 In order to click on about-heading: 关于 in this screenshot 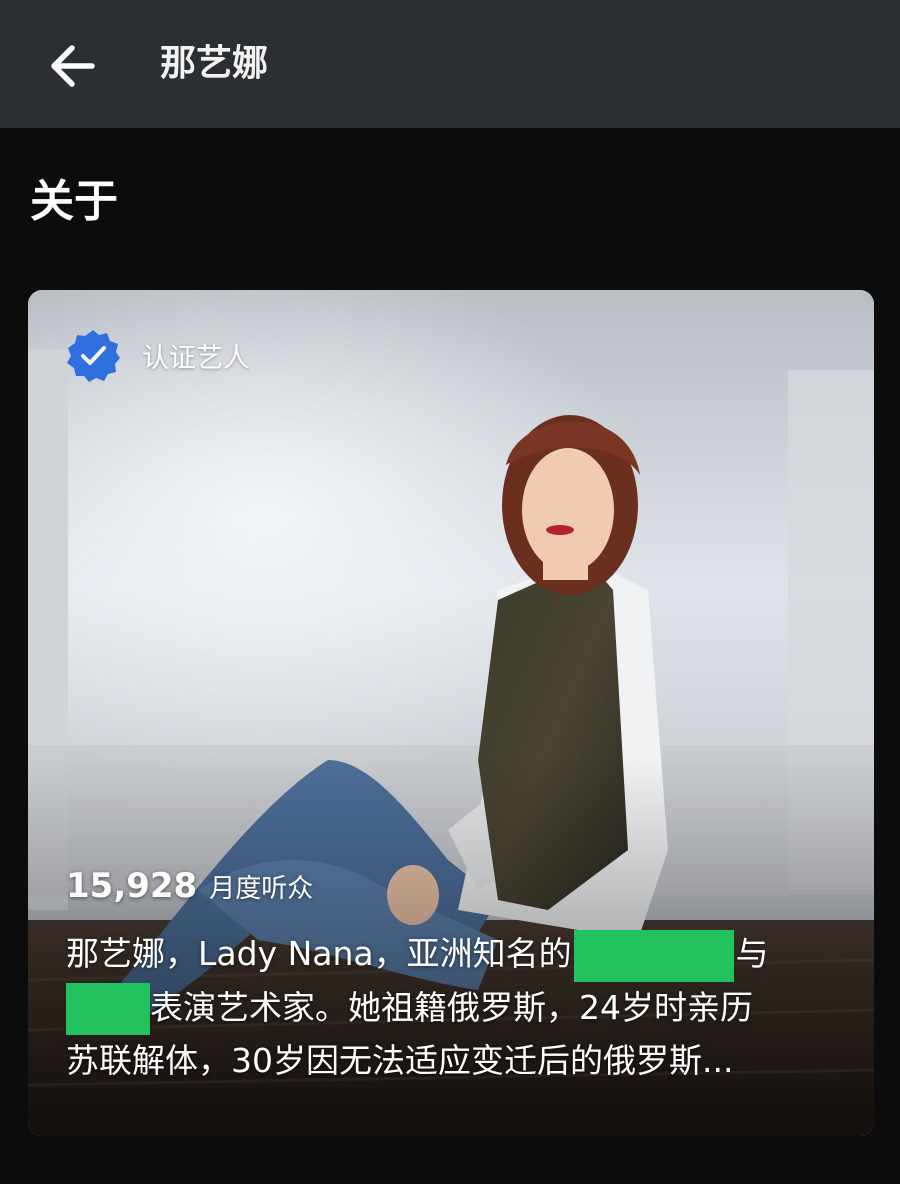, I will do `click(74, 201)`.